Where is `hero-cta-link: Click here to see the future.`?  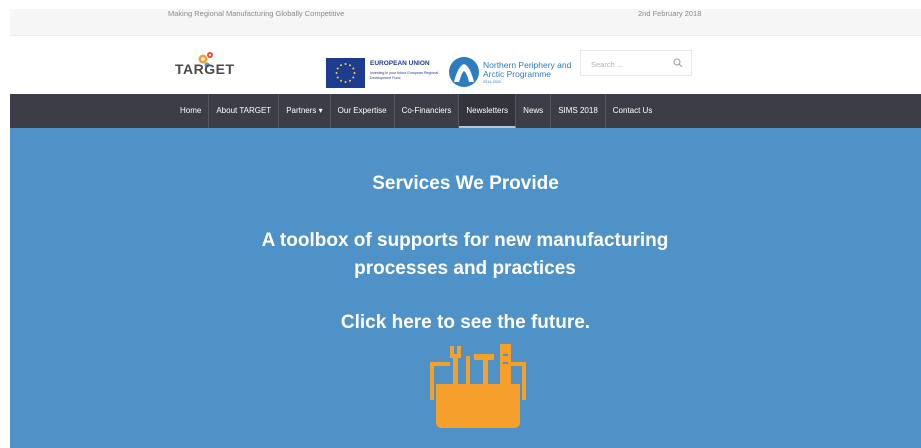 hero-cta-link: Click here to see the future. is located at coordinates (465, 323).